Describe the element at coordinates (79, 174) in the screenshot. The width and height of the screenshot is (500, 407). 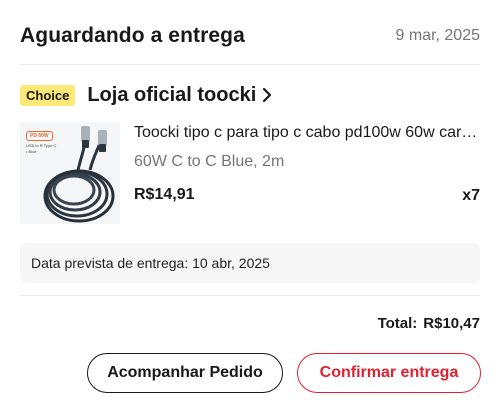
I see `cable-image-icon` at that location.